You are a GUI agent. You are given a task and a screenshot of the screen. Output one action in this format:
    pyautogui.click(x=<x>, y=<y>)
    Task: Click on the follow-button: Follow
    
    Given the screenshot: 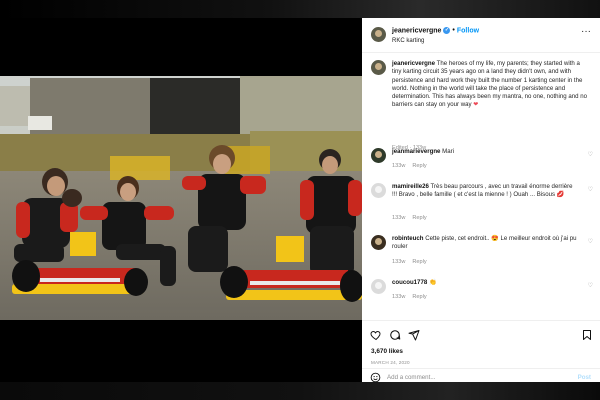 What is the action you would take?
    pyautogui.click(x=468, y=30)
    